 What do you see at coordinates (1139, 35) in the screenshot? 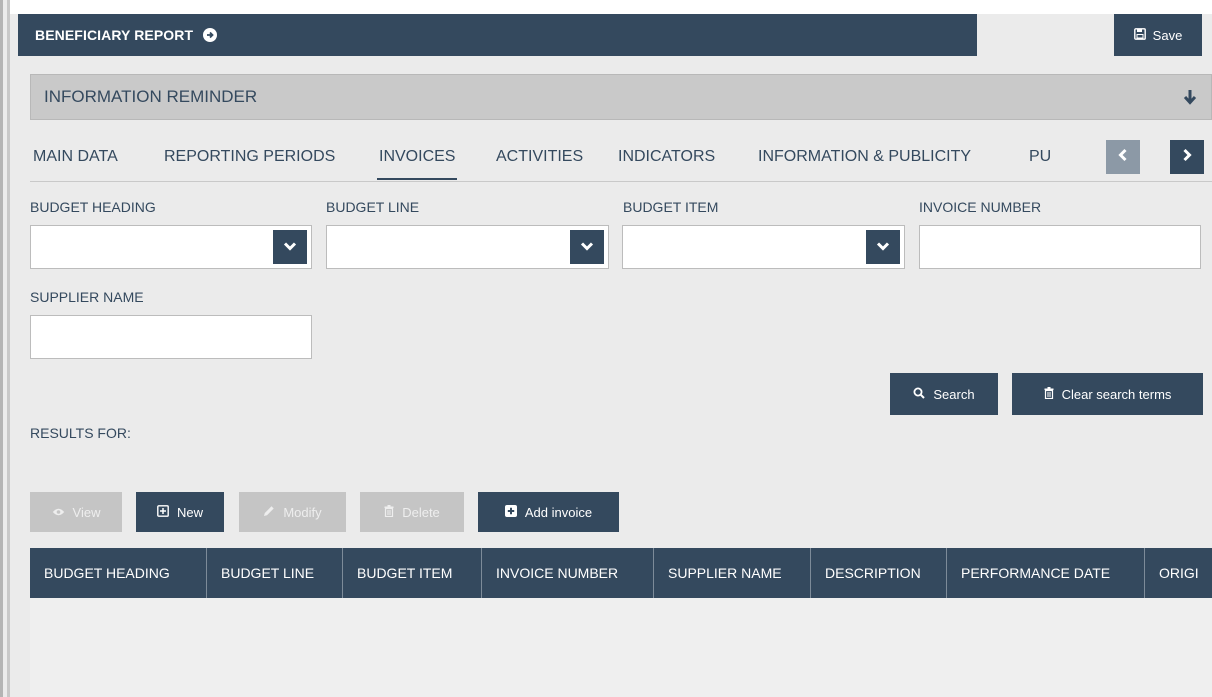
I see `floppy-disk-icon` at bounding box center [1139, 35].